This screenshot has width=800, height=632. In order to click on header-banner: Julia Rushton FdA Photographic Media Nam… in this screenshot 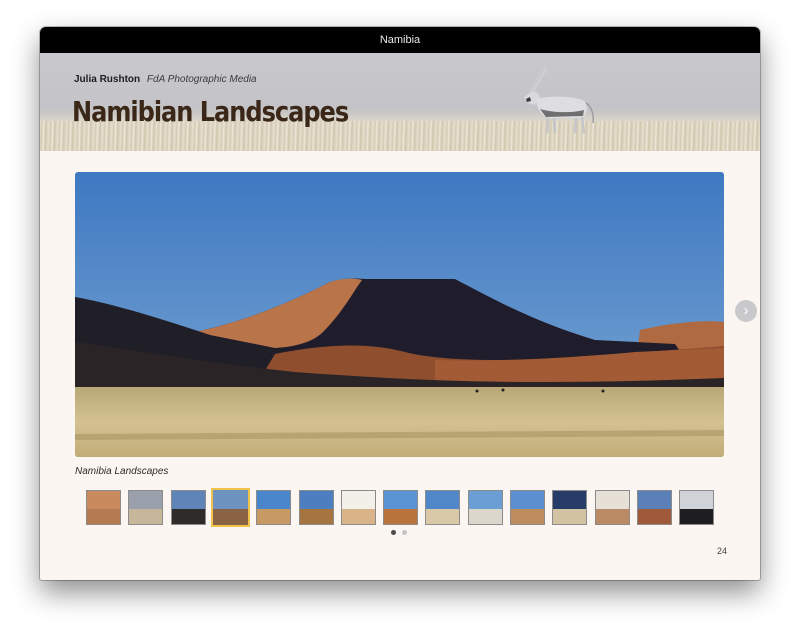, I will do `click(400, 102)`.